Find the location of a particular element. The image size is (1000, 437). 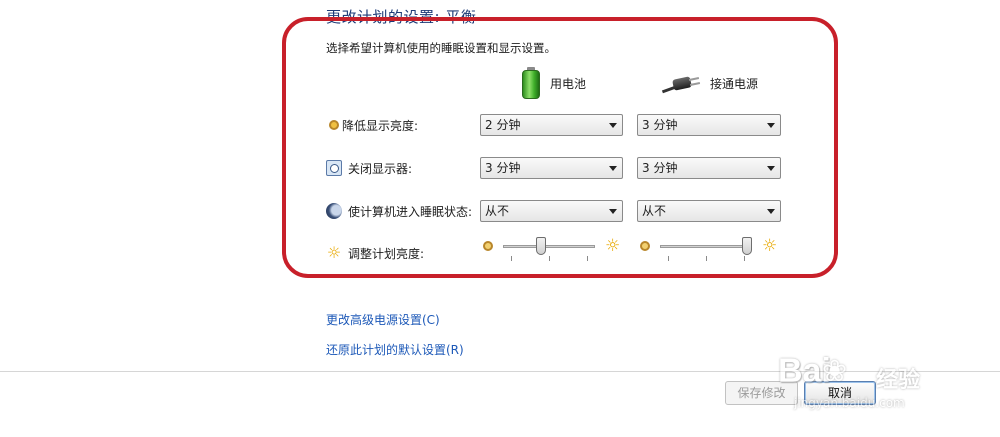

plugged-in-column-header: 接通电源 is located at coordinates (710, 83).